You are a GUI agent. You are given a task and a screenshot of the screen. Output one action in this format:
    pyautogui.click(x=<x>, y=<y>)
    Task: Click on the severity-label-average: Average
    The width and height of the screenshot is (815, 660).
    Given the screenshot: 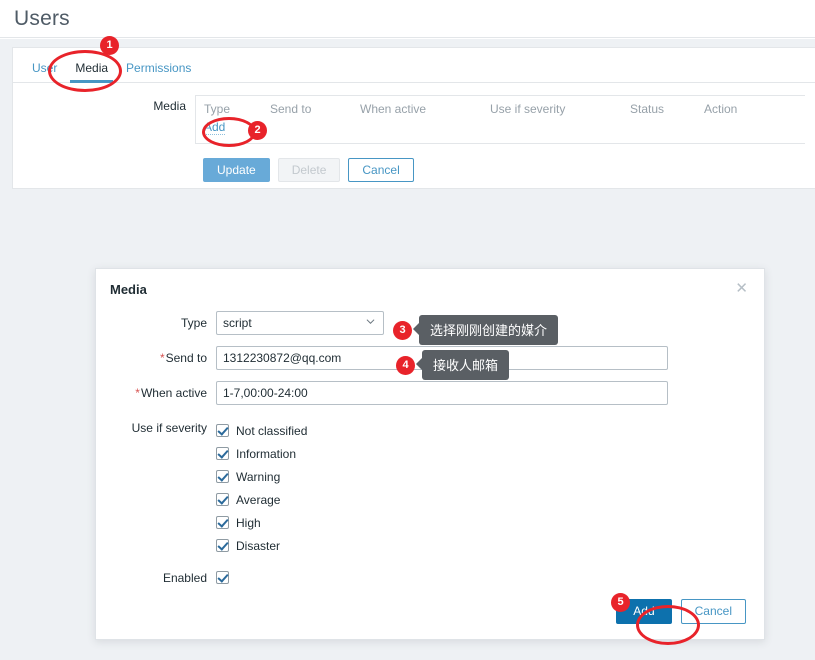 What is the action you would take?
    pyautogui.click(x=258, y=499)
    